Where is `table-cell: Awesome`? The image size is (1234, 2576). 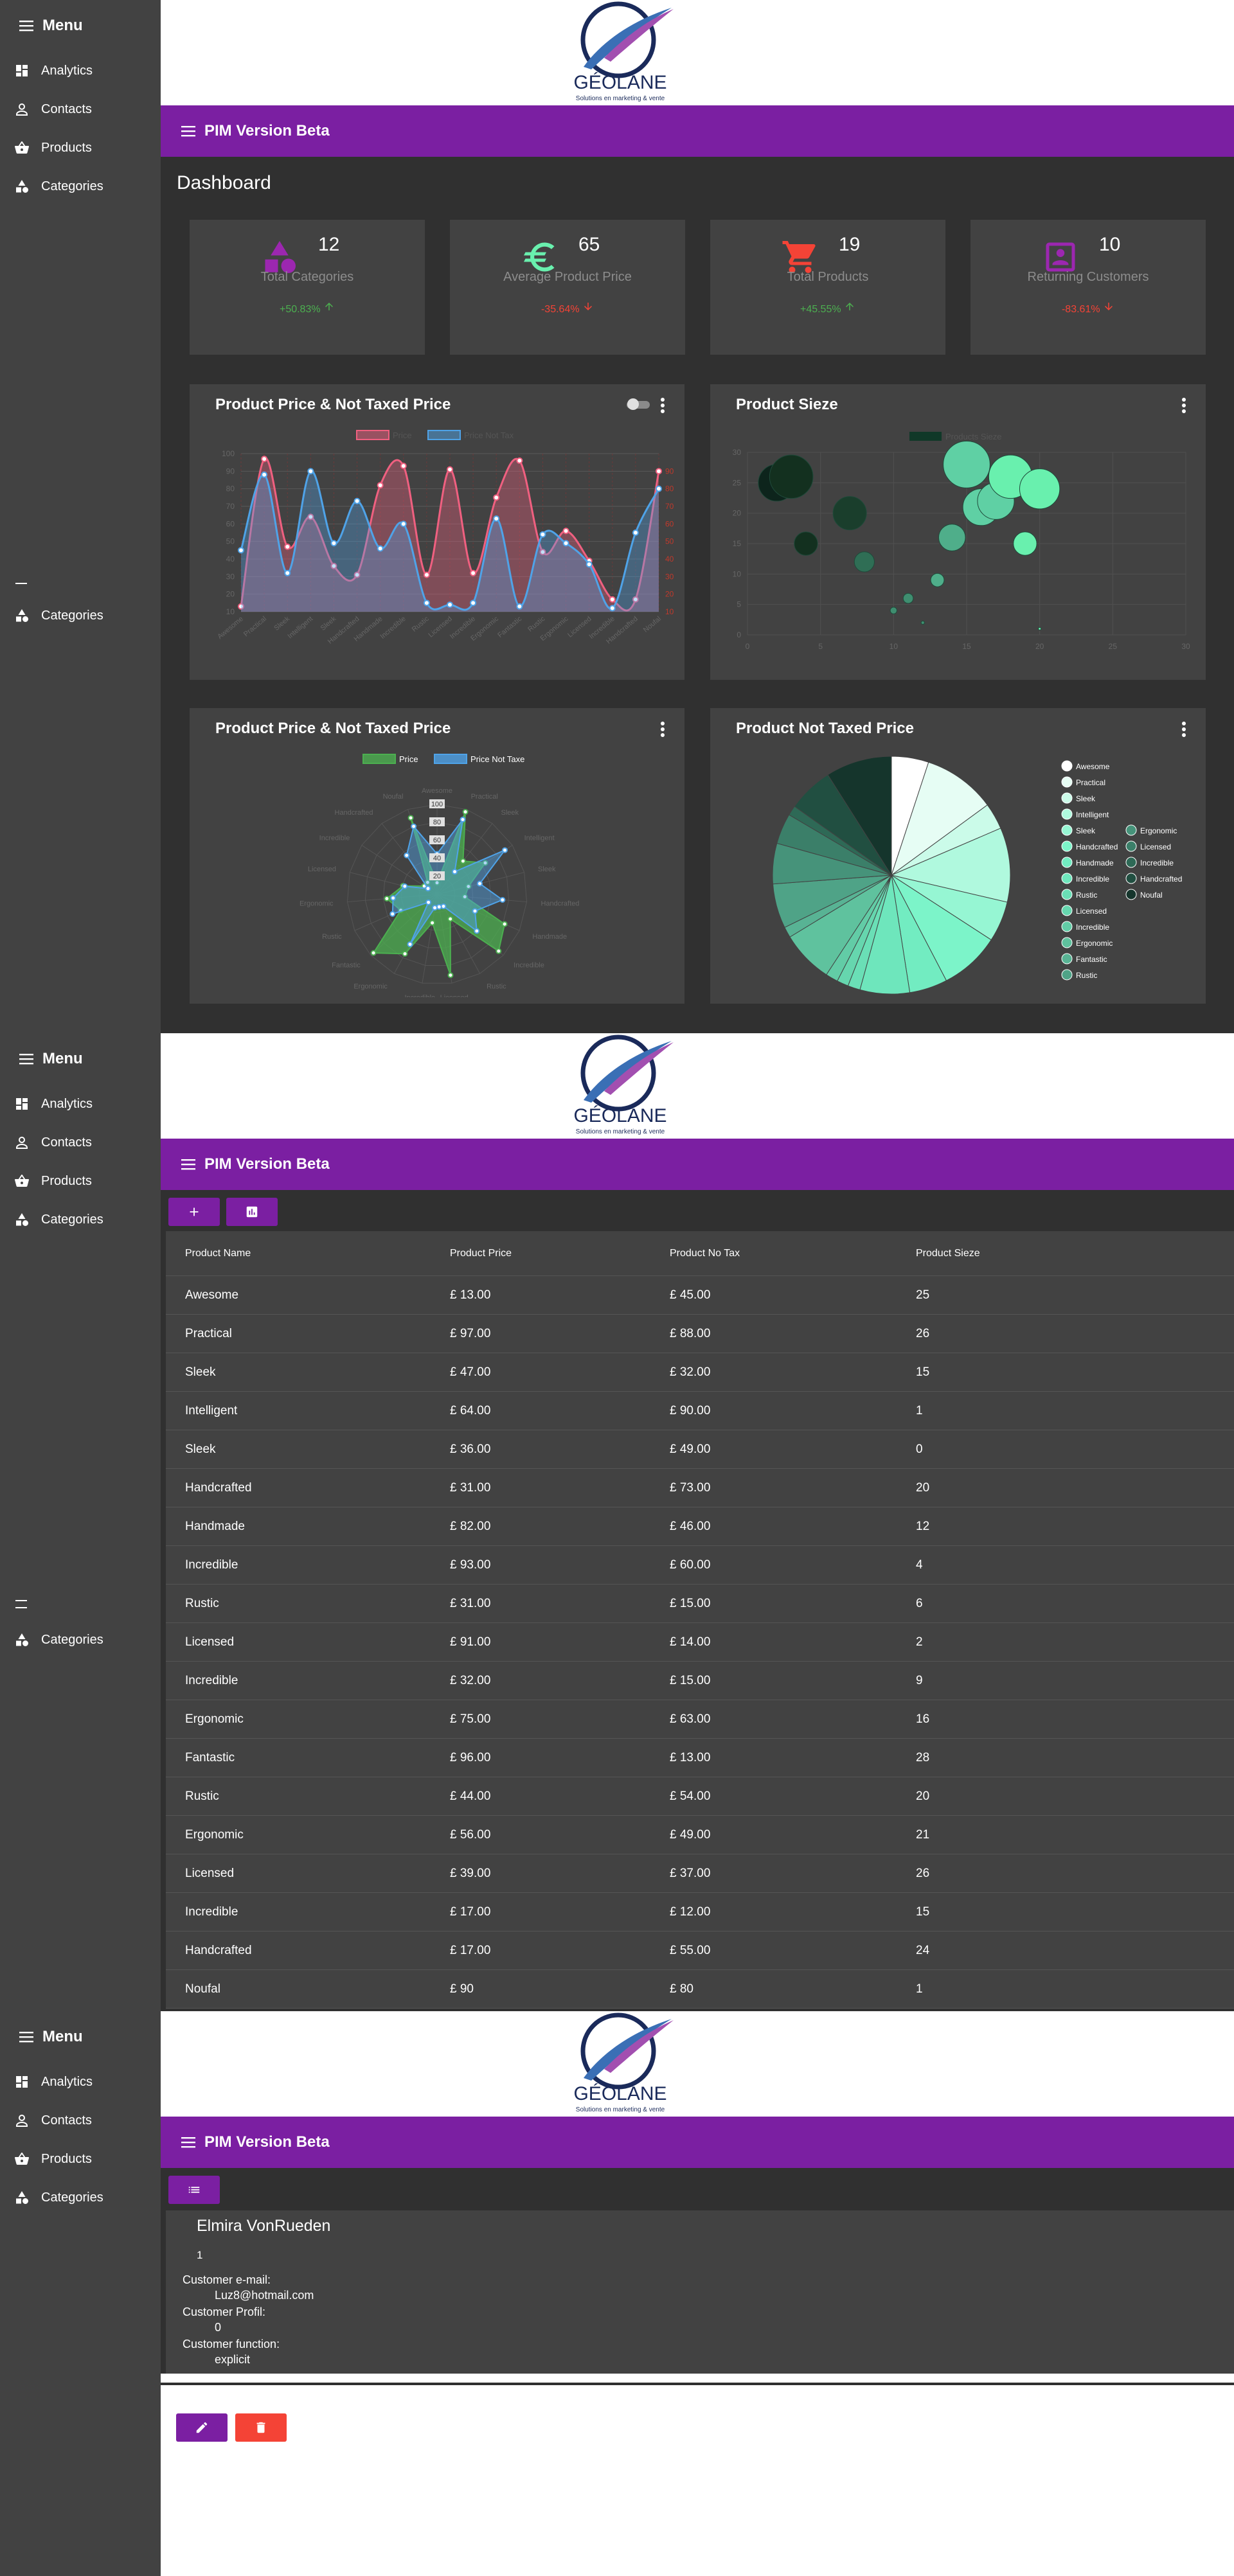 table-cell: Awesome is located at coordinates (212, 1295).